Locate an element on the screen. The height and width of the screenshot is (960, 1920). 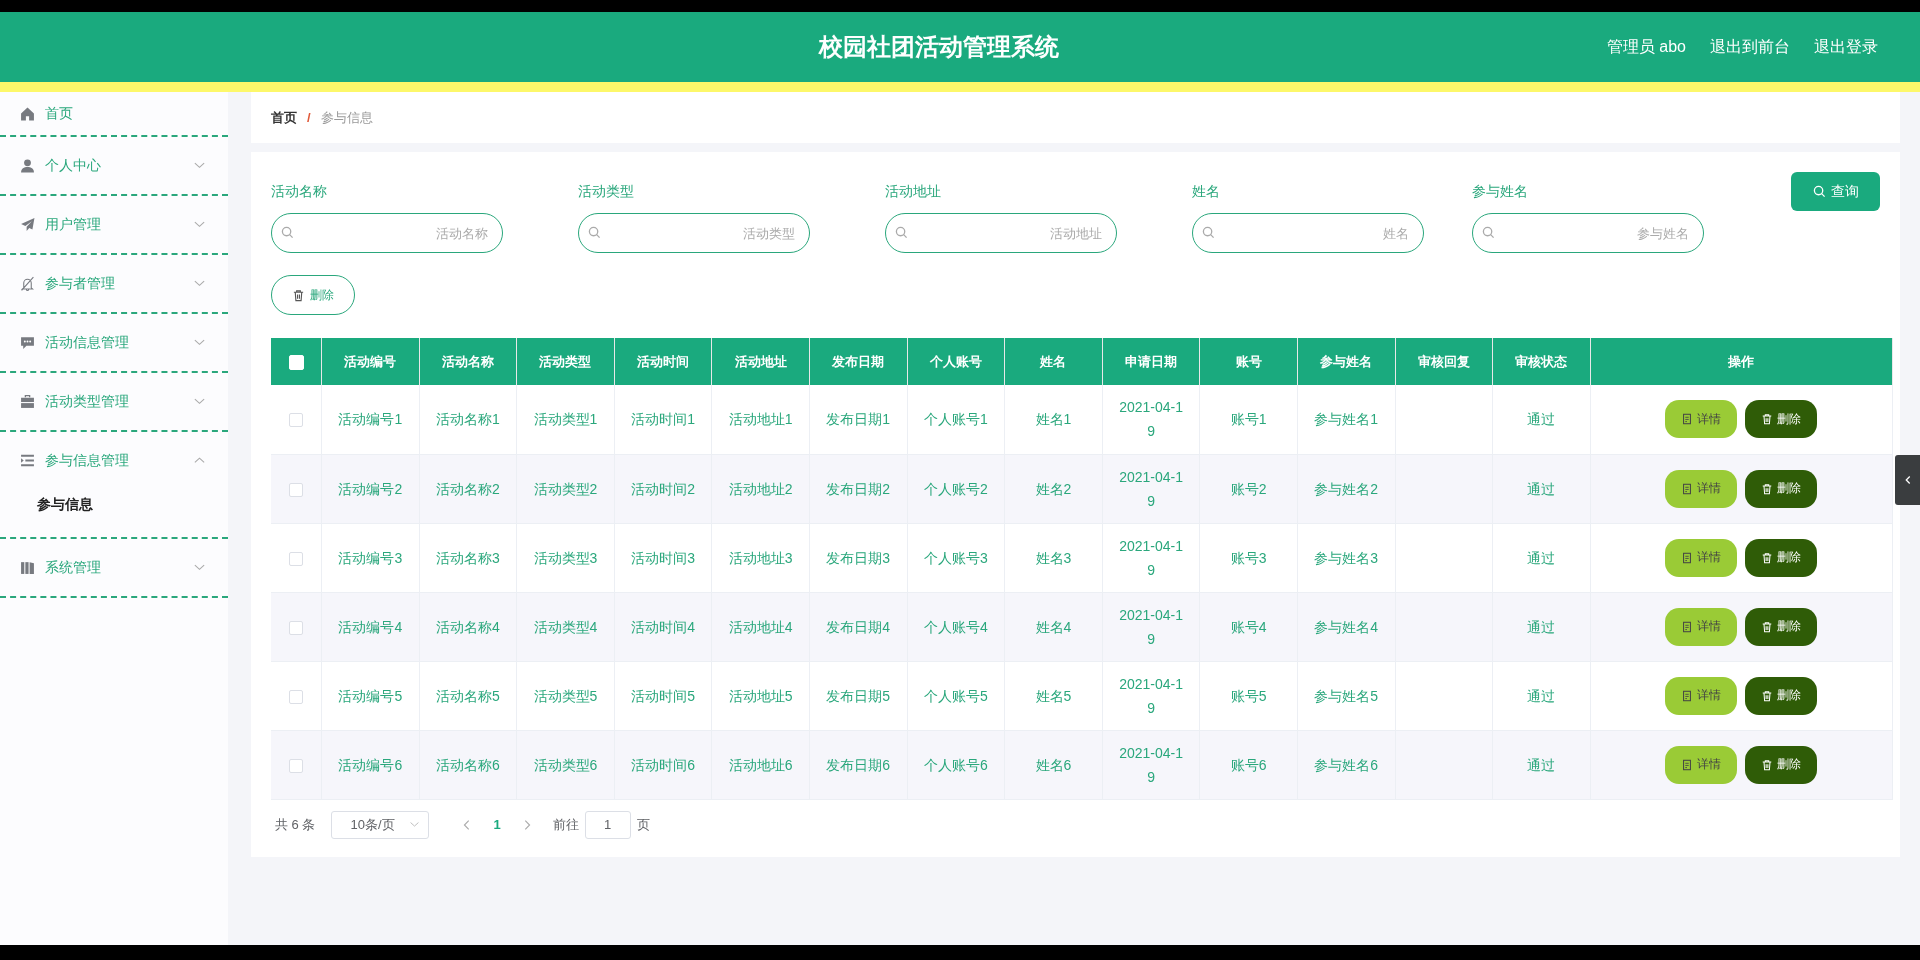
search-button: 查询 is located at coordinates (1835, 191).